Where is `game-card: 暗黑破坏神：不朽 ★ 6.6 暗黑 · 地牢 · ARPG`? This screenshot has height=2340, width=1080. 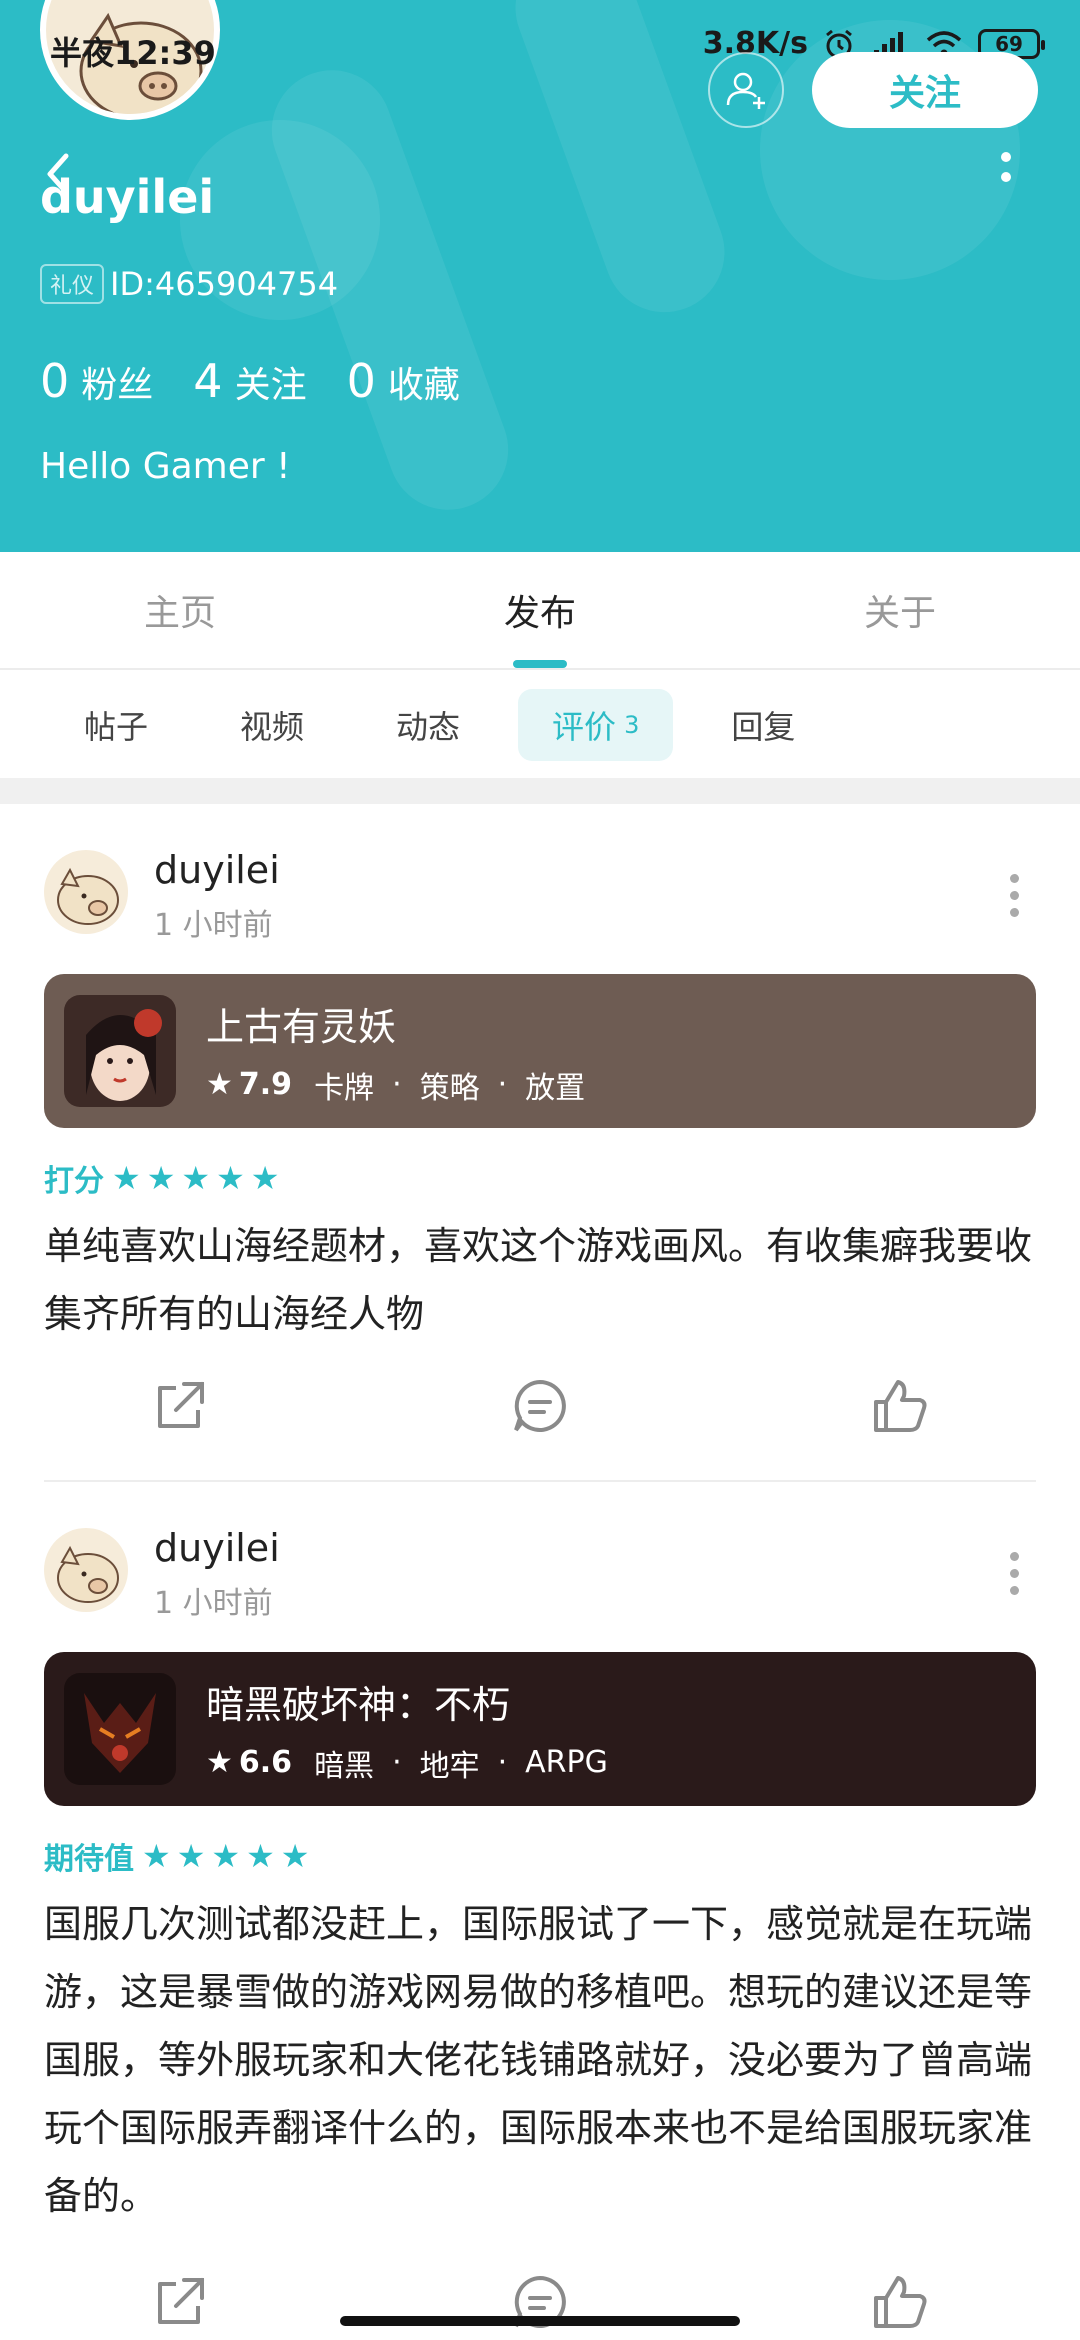
game-card: 暗黑破坏神：不朽 ★ 6.6 暗黑 · 地牢 · ARPG is located at coordinates (540, 1729).